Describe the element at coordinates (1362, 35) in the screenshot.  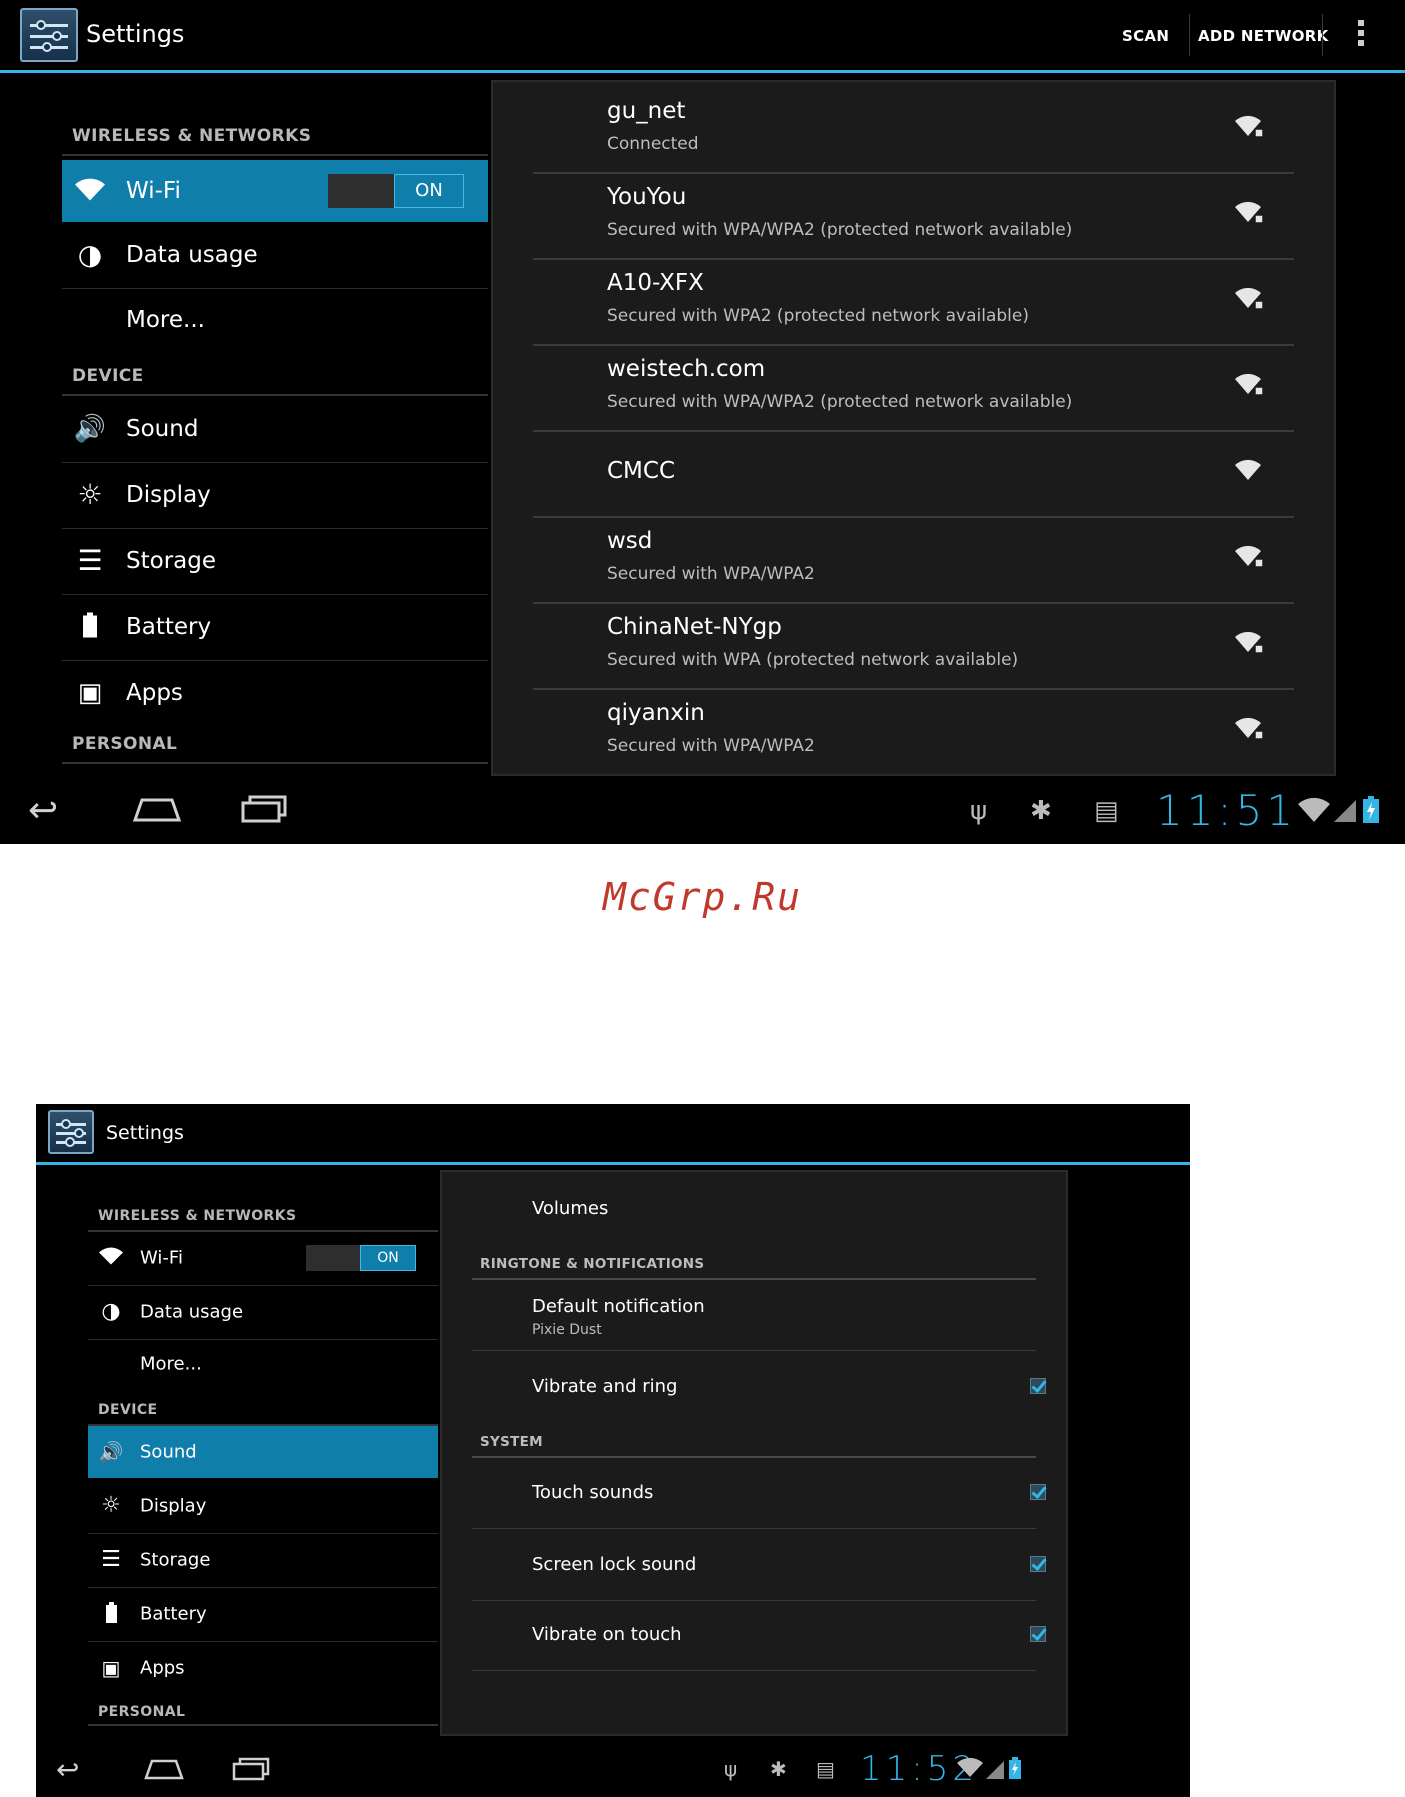
I see `overflow-menu-icon` at that location.